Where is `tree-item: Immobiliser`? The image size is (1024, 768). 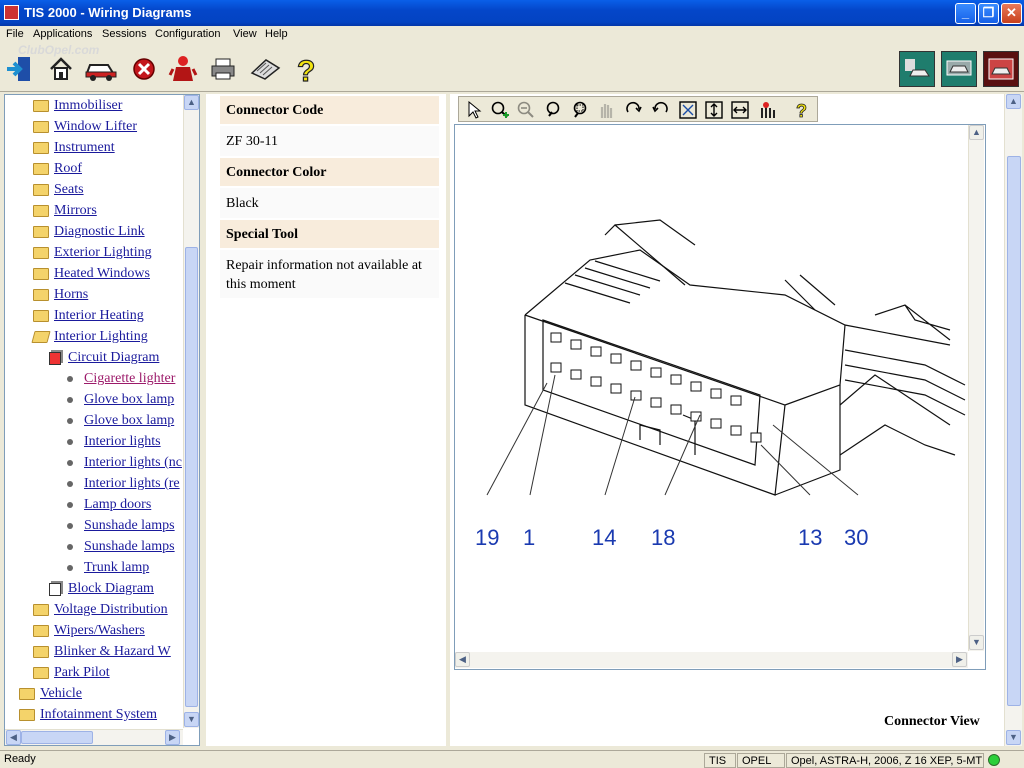
tree-item: Immobiliser is located at coordinates (77, 106).